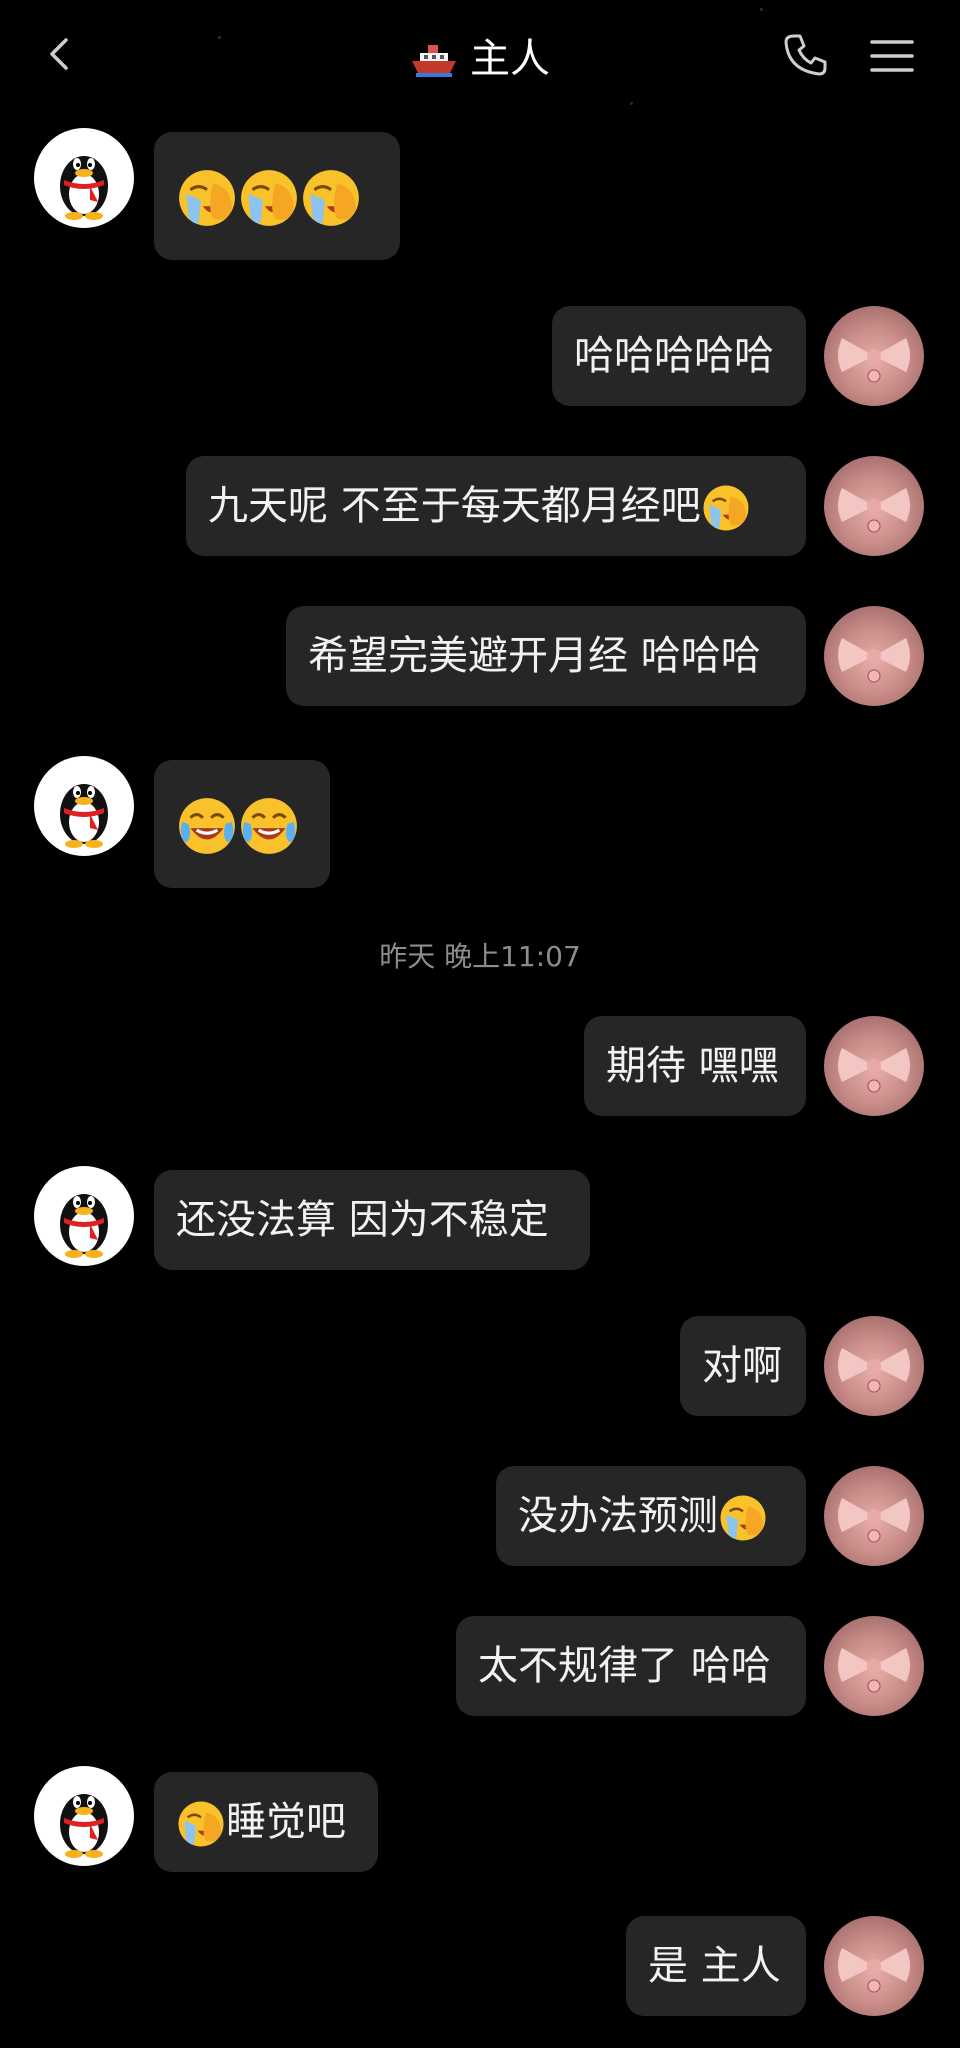 This screenshot has height=2048, width=960. Describe the element at coordinates (534, 656) in the screenshot. I see `message-text: 希望完美避开月经 哈哈哈` at that location.